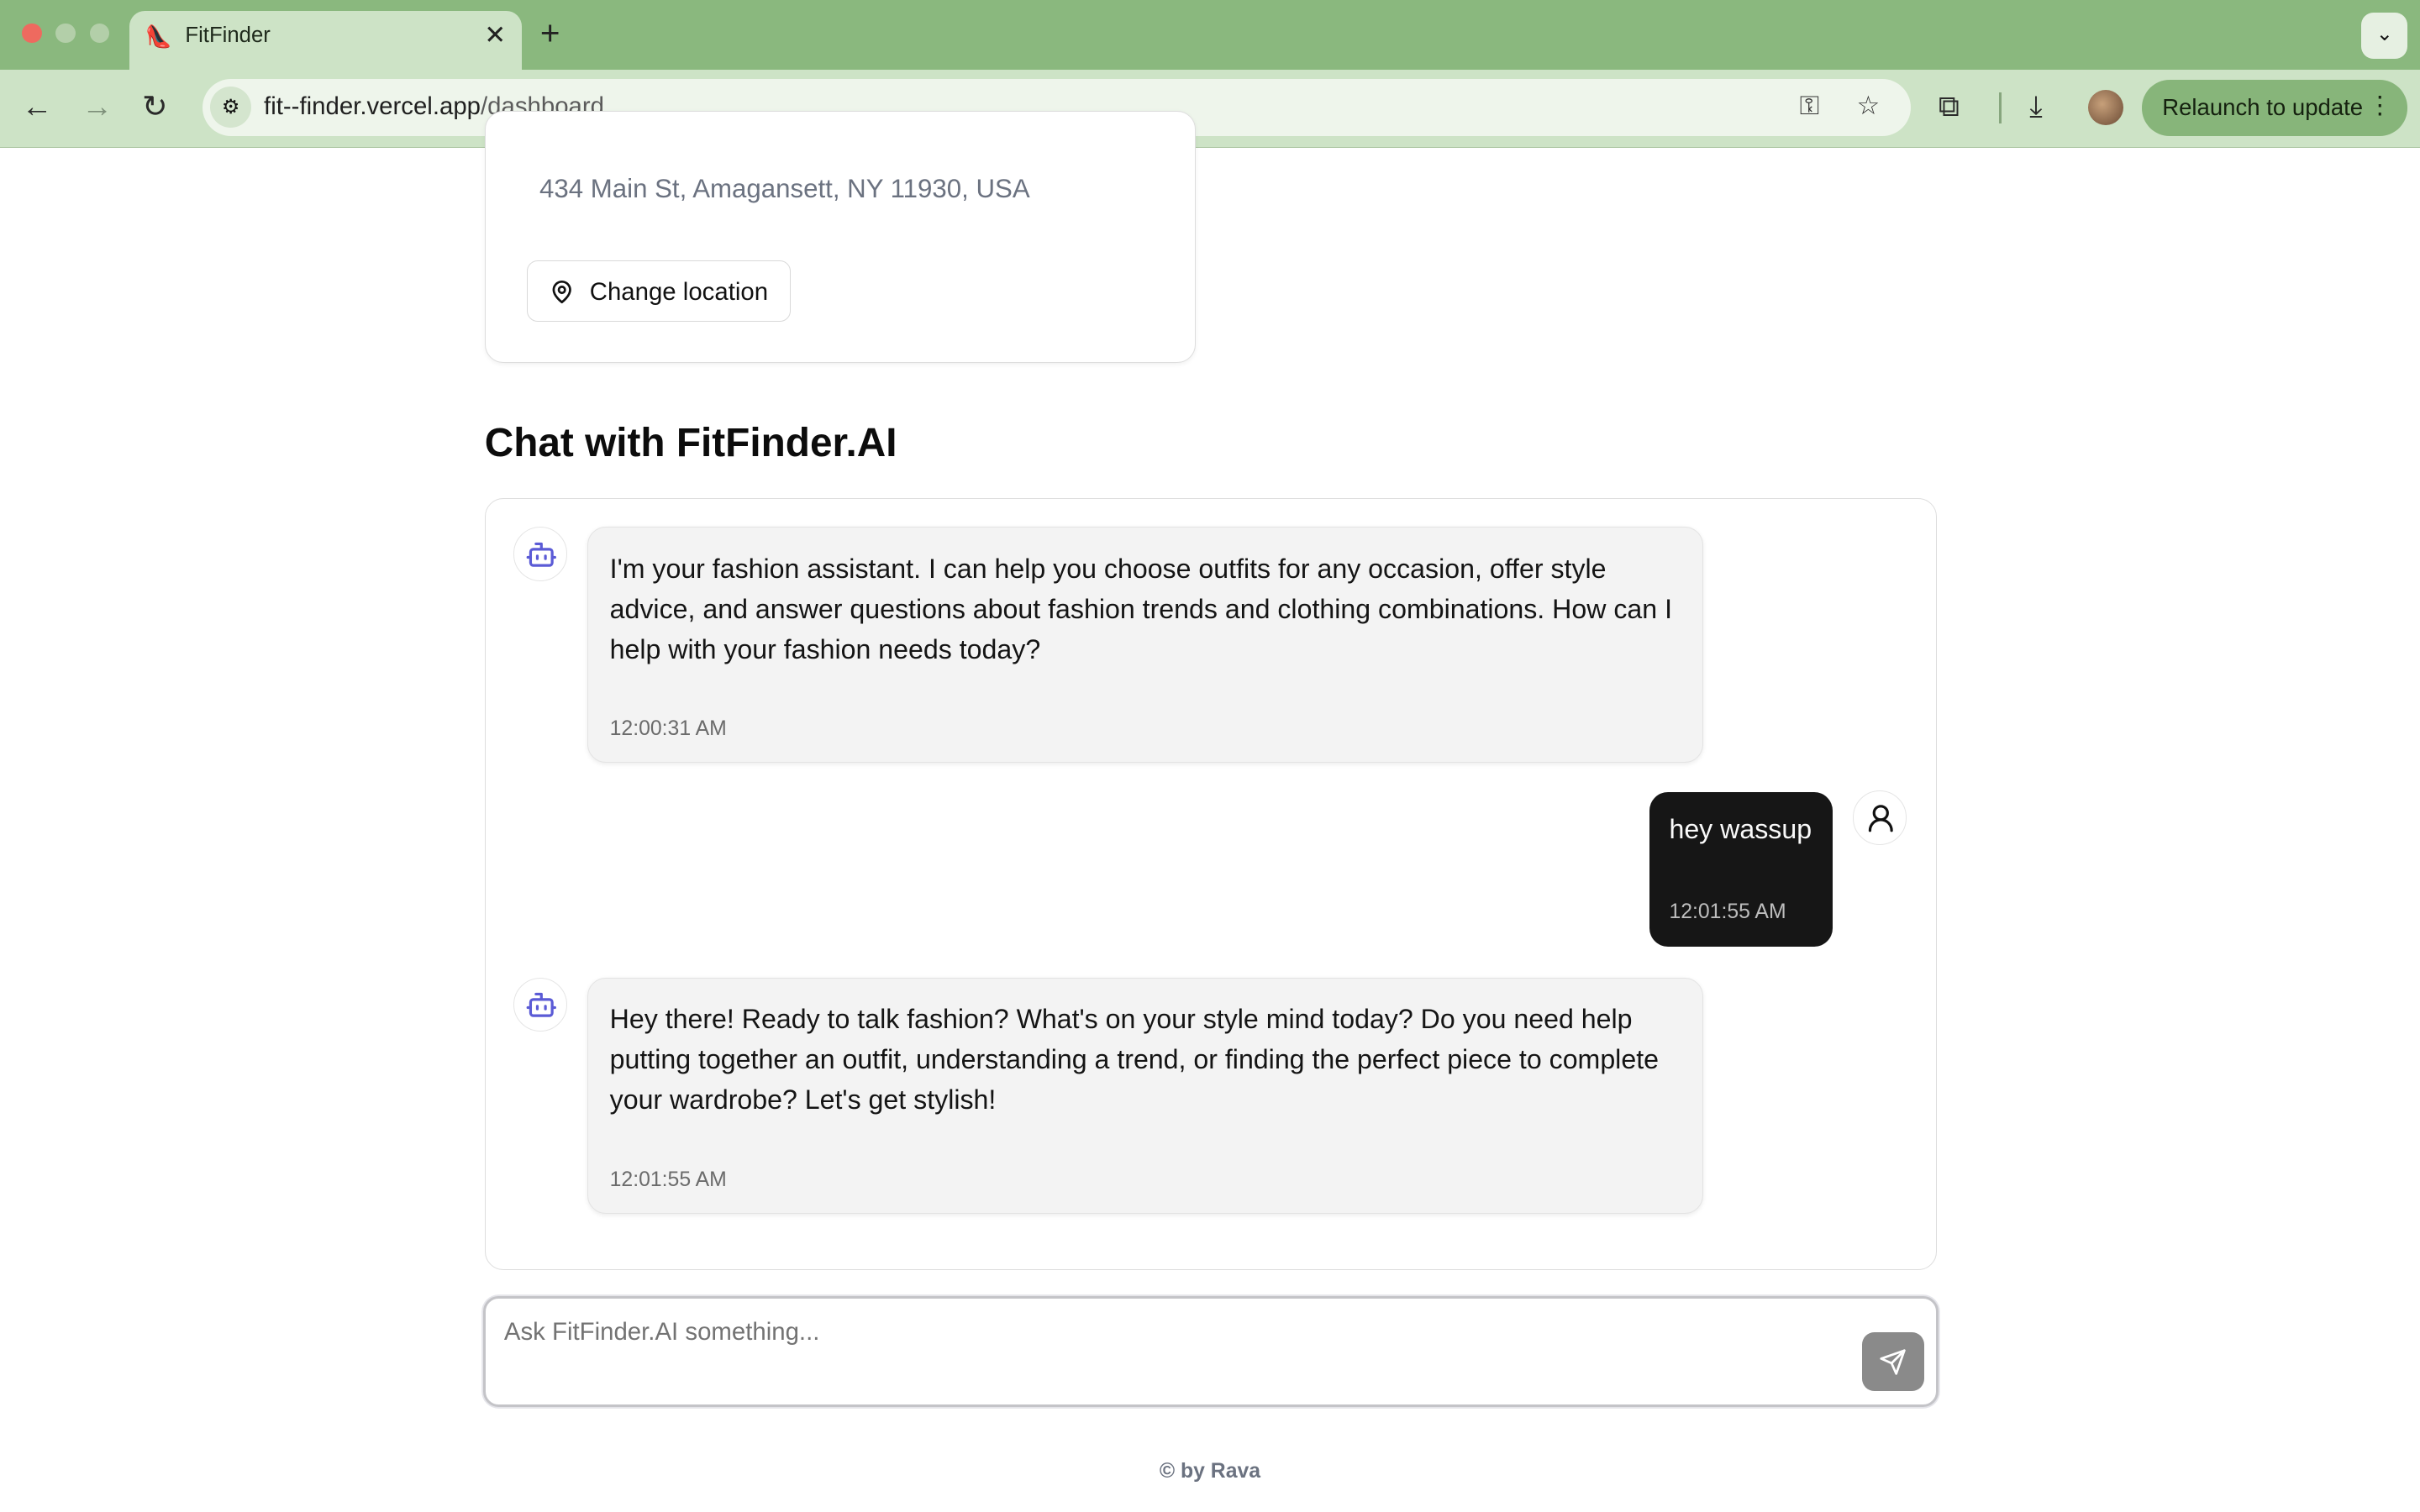  What do you see at coordinates (2036, 106) in the screenshot?
I see `download-icon: ⤓` at bounding box center [2036, 106].